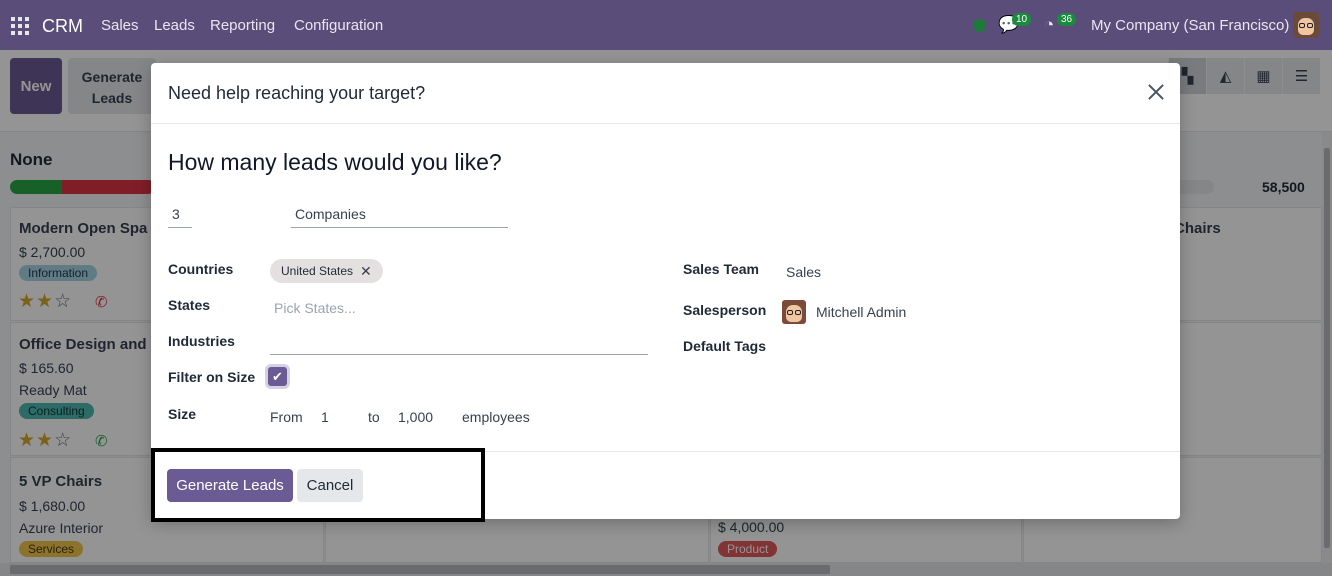 This screenshot has height=576, width=1332. I want to click on check-icon: ✔, so click(277, 376).